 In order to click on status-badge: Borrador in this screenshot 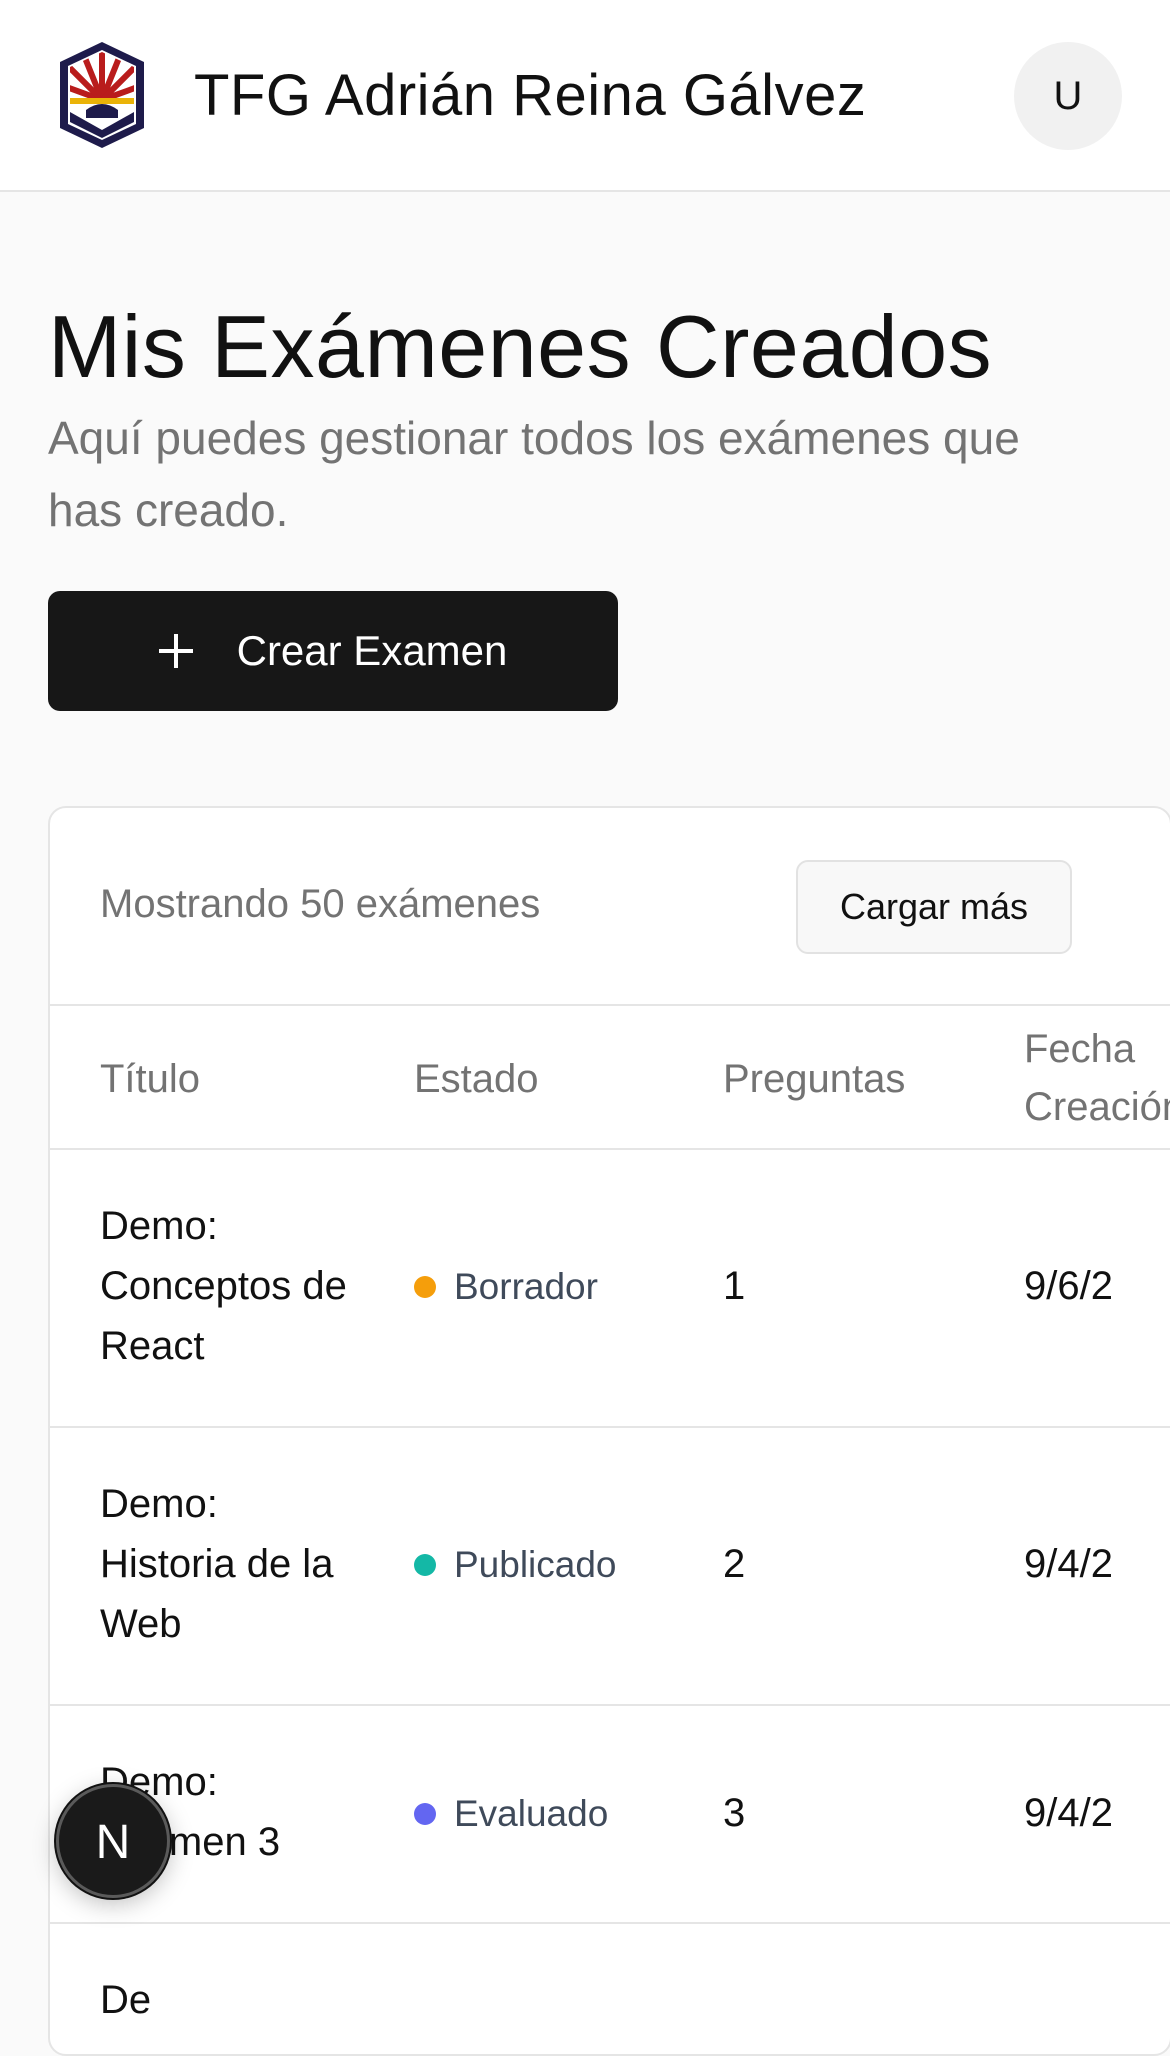, I will do `click(506, 1287)`.